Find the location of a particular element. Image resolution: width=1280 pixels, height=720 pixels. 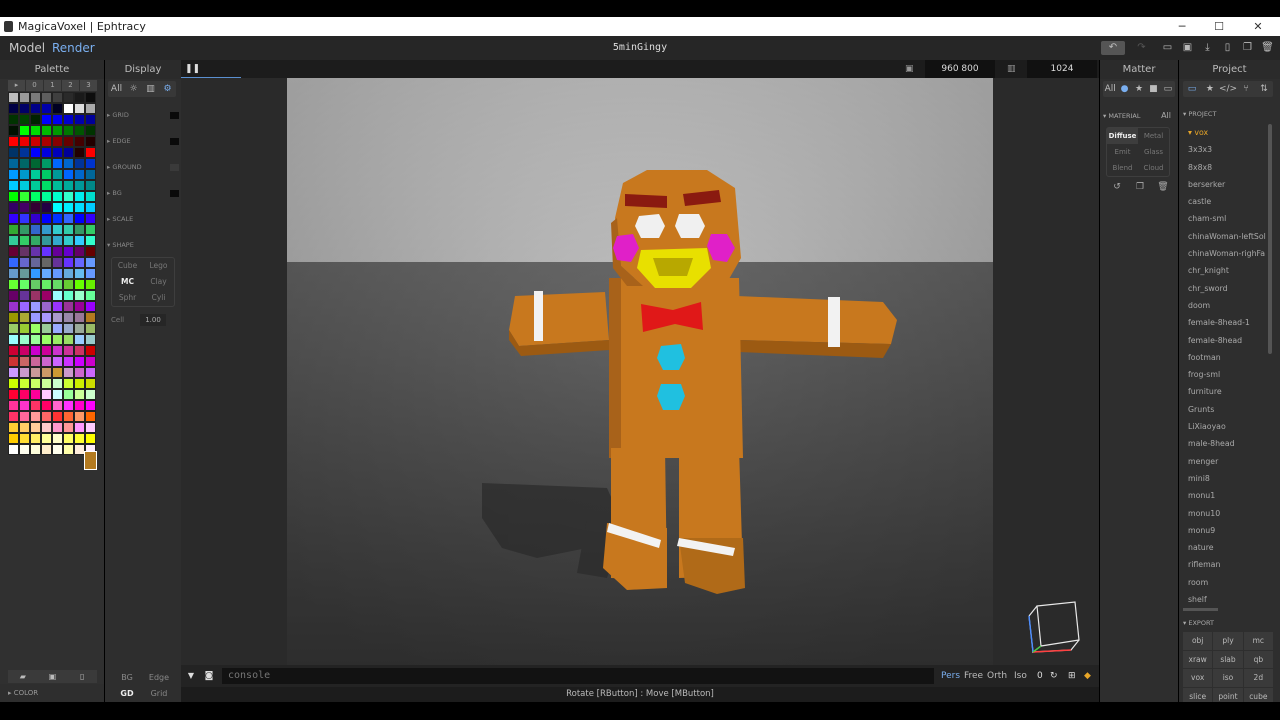

project-file-item: male-8head is located at coordinates (1225, 443).